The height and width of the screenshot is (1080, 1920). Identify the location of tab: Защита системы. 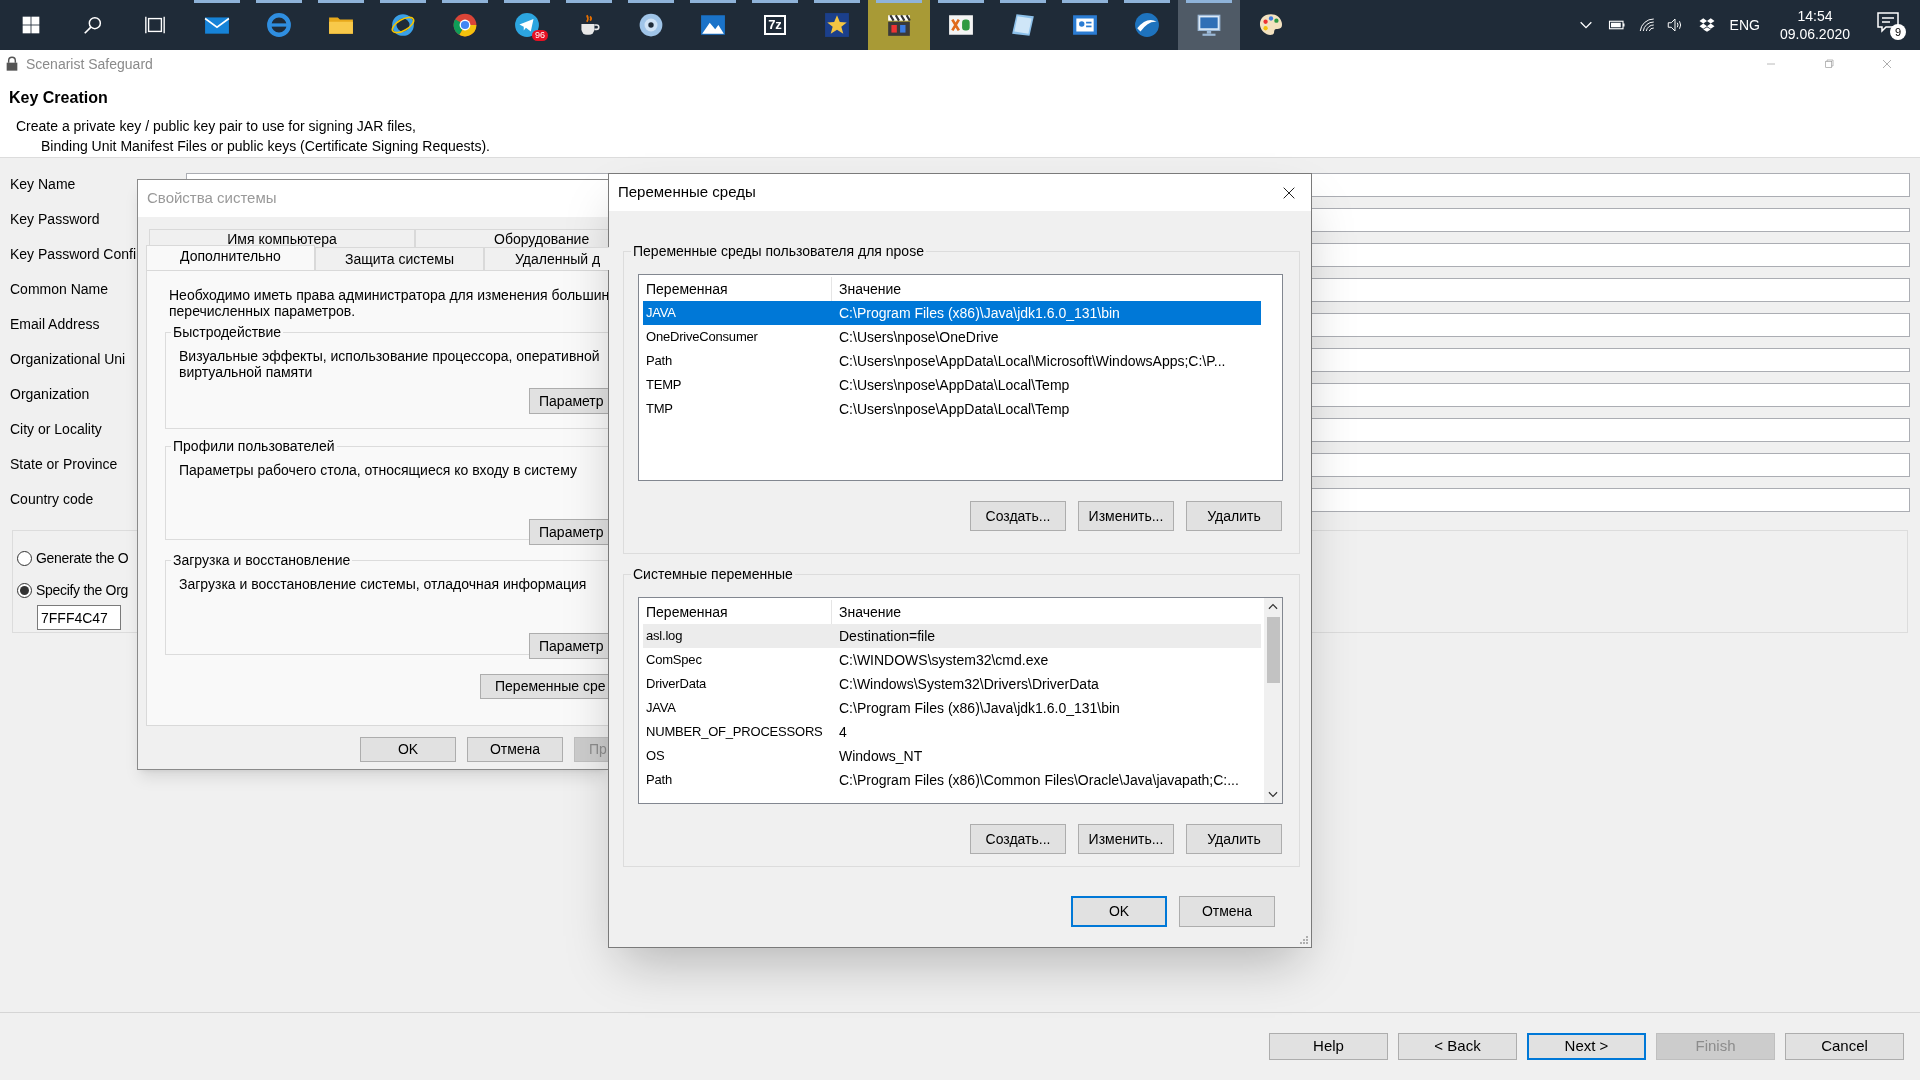
(399, 258).